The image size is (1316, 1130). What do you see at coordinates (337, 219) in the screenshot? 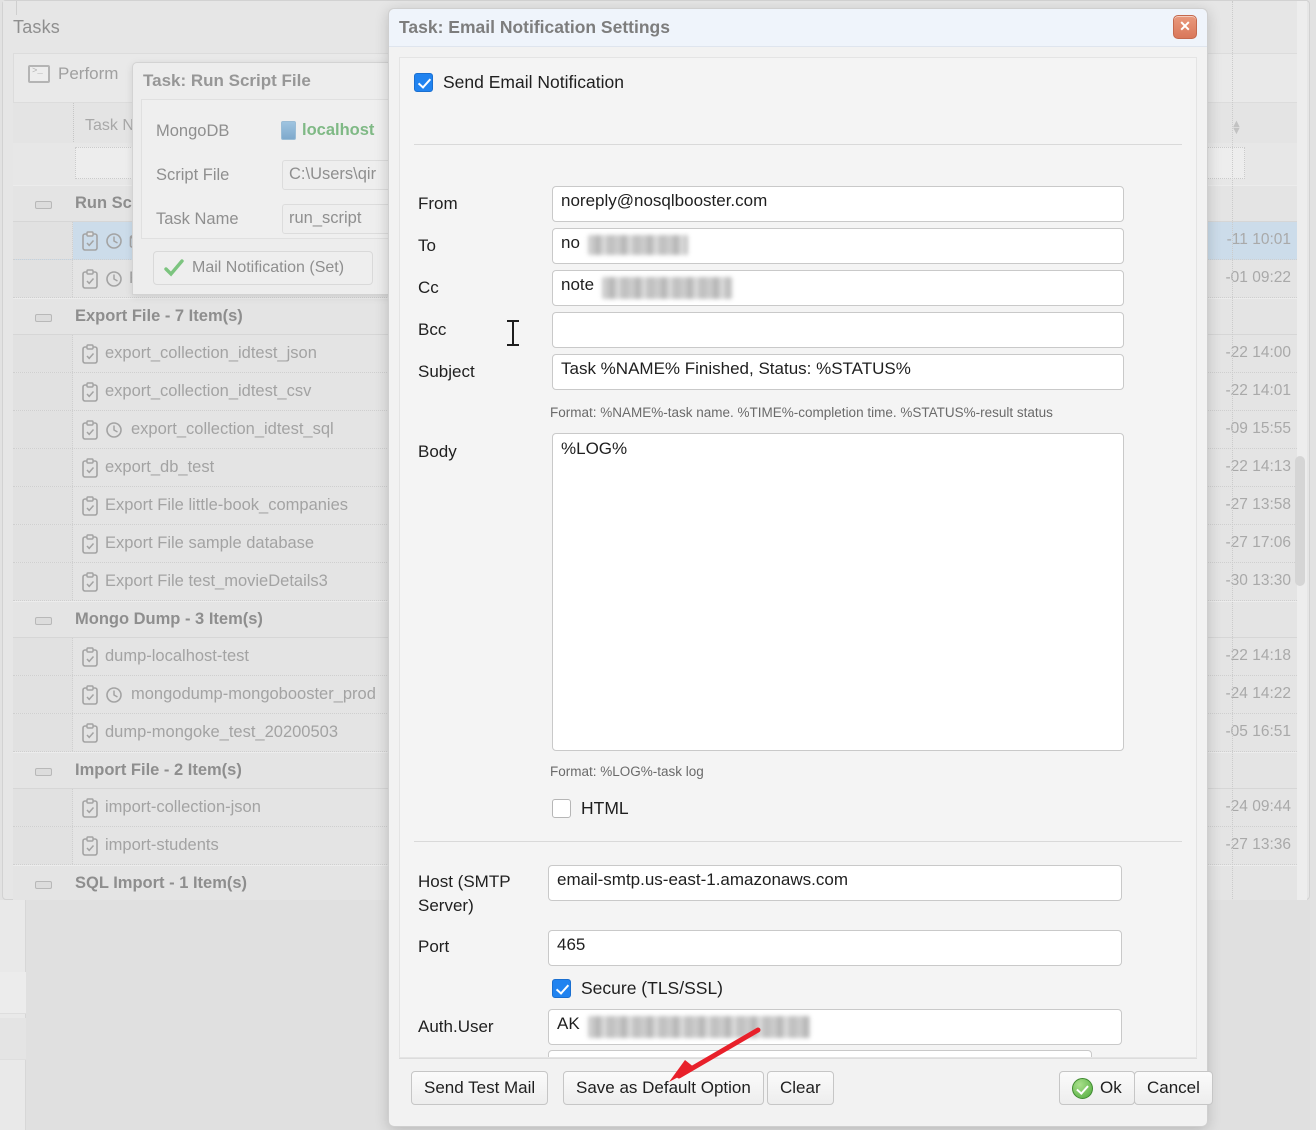
I see `task-name-input: run_script` at bounding box center [337, 219].